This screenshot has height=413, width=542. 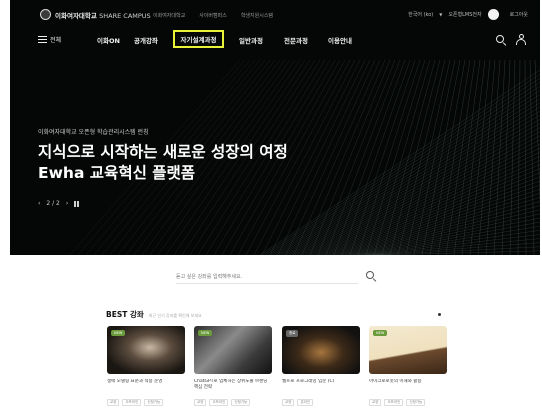 What do you see at coordinates (67, 203) in the screenshot?
I see `next-slide-button: ›` at bounding box center [67, 203].